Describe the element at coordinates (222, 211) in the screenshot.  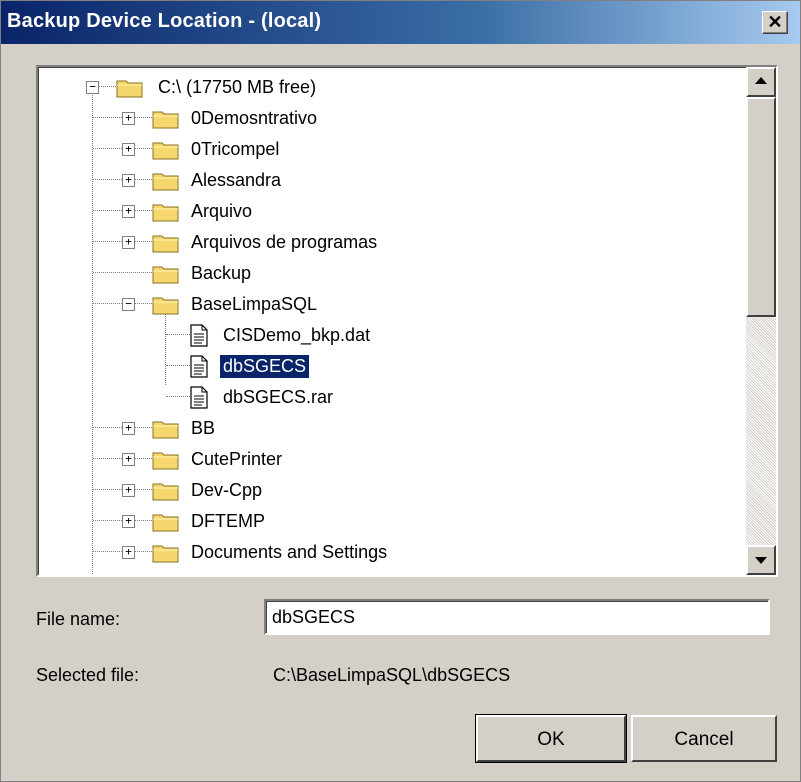
I see `tree-item-label: Arquivo` at that location.